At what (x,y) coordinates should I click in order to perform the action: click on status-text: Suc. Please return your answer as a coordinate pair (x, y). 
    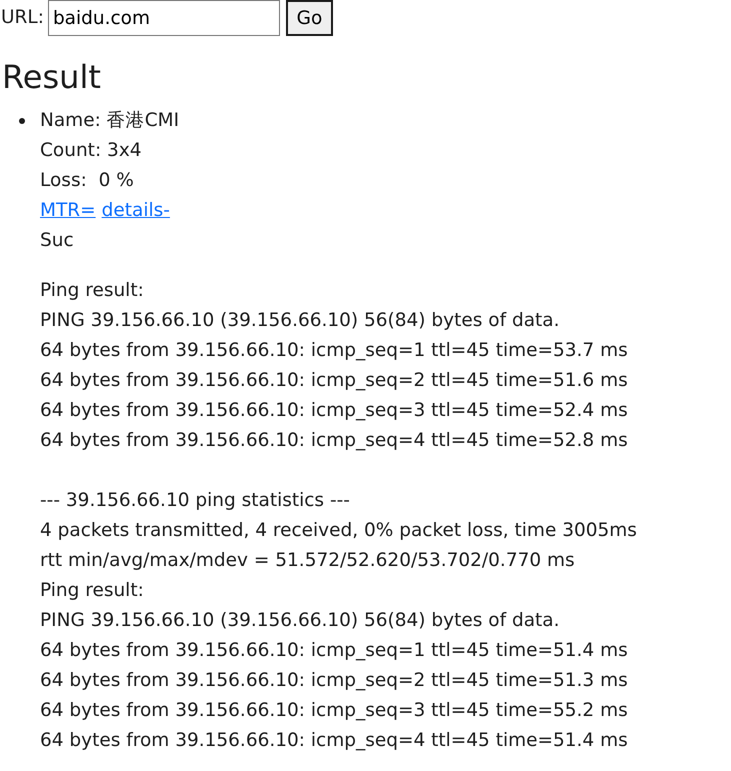
    Looking at the image, I should click on (57, 241).